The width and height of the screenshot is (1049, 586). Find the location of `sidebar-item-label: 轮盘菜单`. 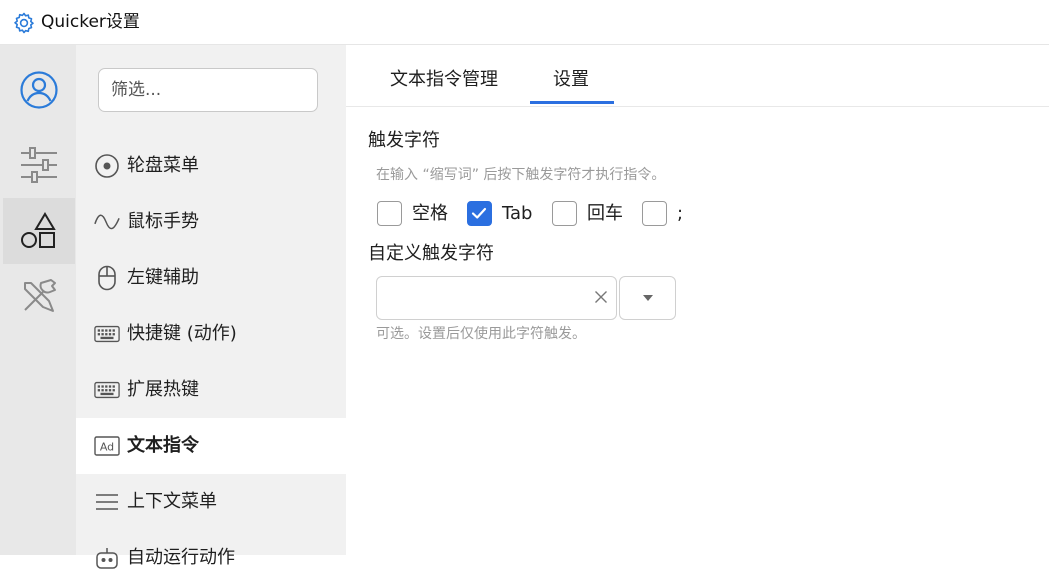

sidebar-item-label: 轮盘菜单 is located at coordinates (163, 165).